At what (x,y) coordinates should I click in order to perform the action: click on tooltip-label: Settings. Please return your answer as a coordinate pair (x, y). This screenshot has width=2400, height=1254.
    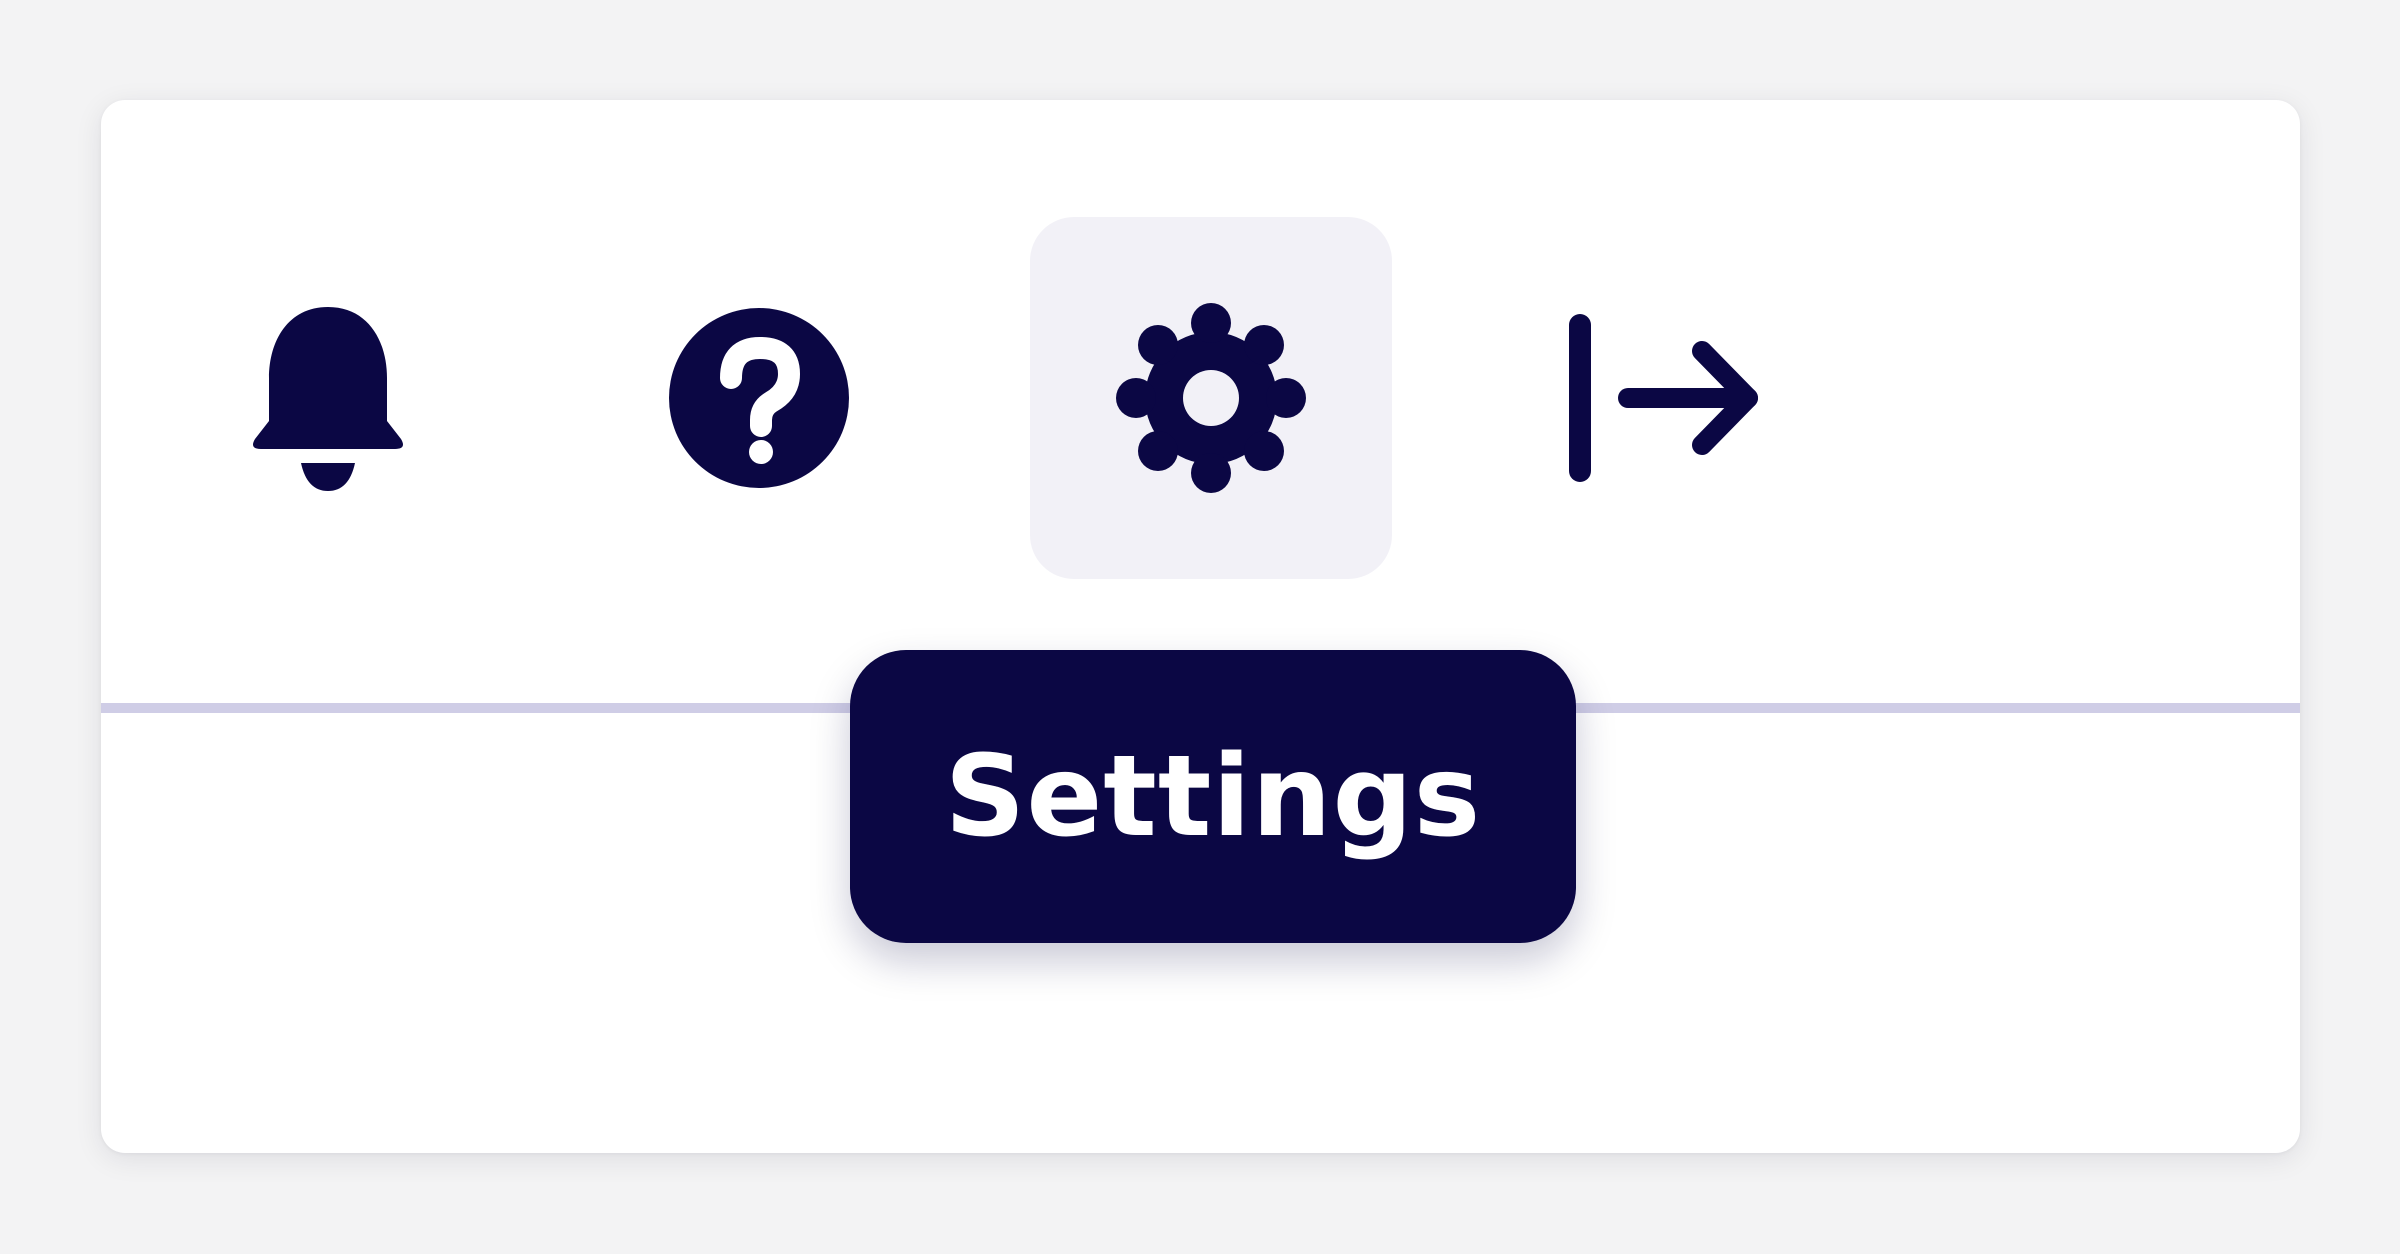
    Looking at the image, I should click on (1213, 796).